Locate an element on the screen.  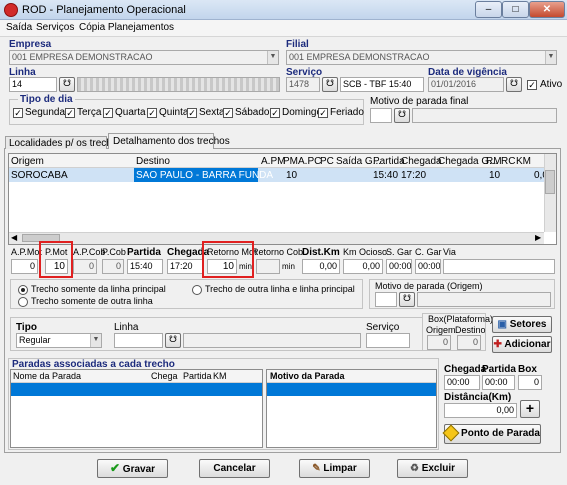
tab-localidades: Localidades p/ os trechos is located at coordinates (63, 142).